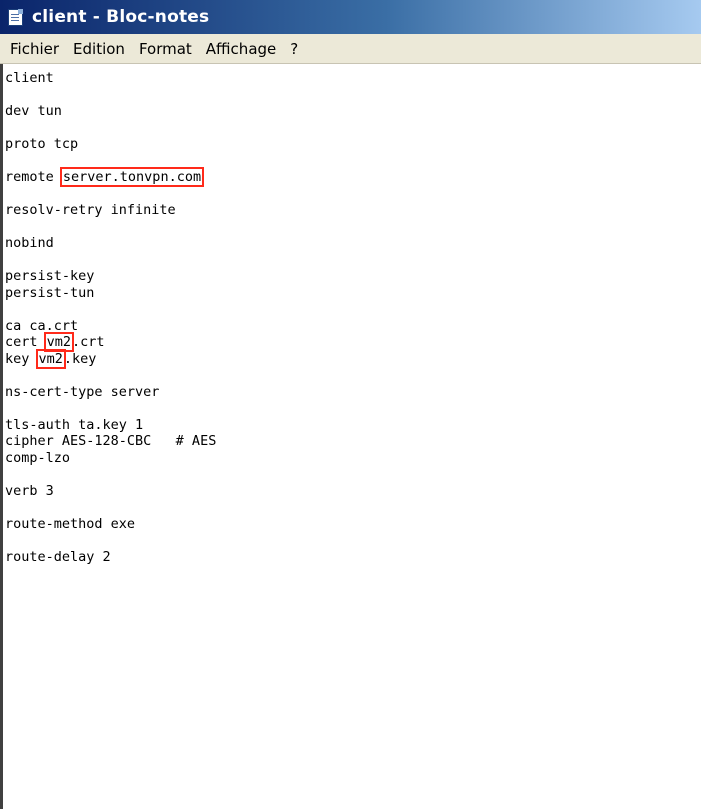  What do you see at coordinates (165, 49) in the screenshot?
I see `menu-format: Format` at bounding box center [165, 49].